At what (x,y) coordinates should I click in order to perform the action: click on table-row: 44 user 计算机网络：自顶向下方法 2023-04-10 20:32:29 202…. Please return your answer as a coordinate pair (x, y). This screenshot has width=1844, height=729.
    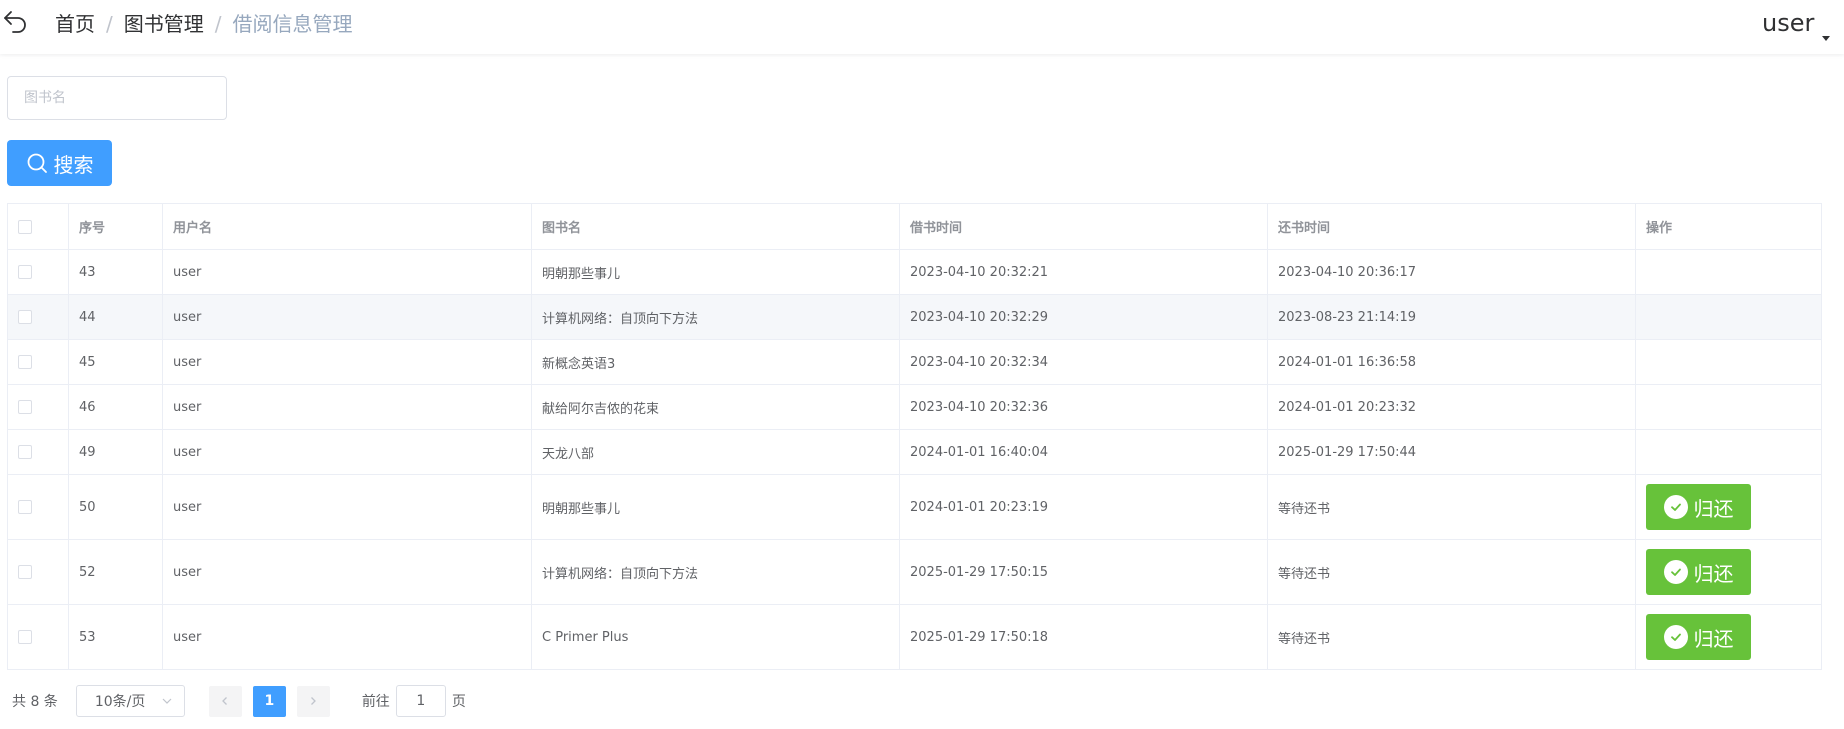
    Looking at the image, I should click on (914, 317).